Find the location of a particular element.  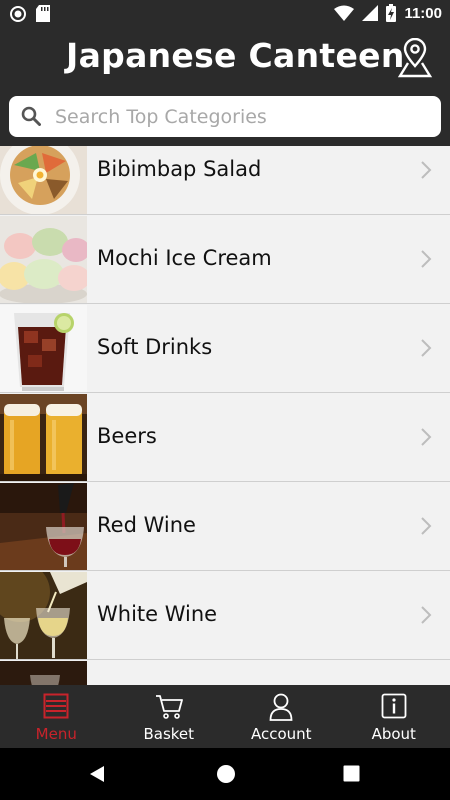

category-label: White Wine is located at coordinates (157, 614).